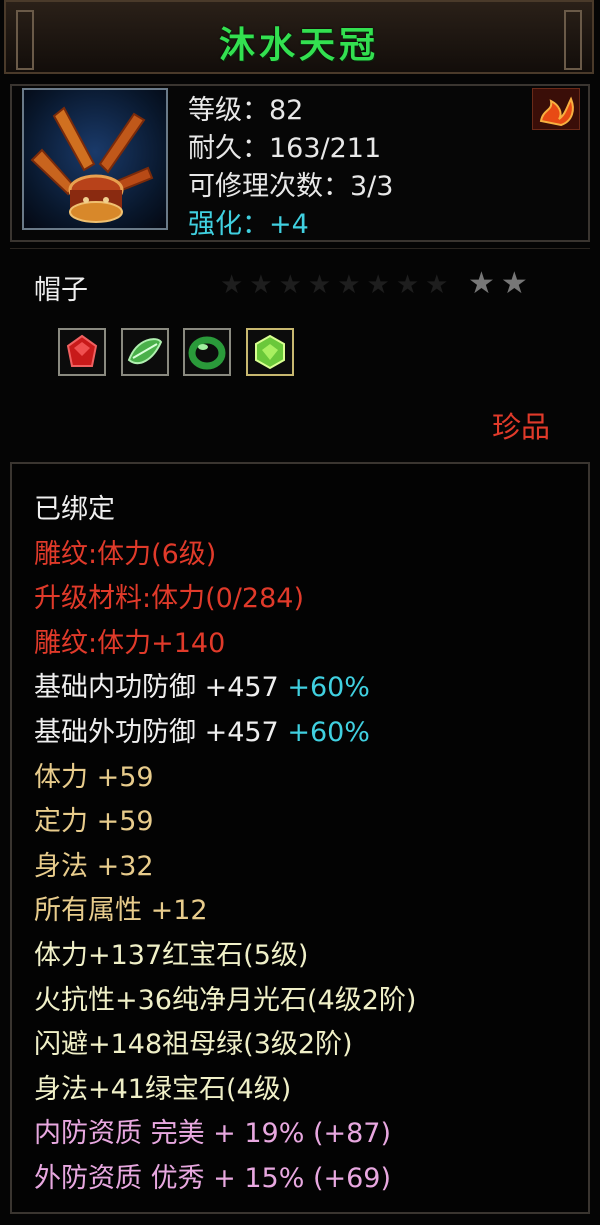 This screenshot has width=600, height=1225. Describe the element at coordinates (298, 45) in the screenshot. I see `item-name: 沐水天冠` at that location.